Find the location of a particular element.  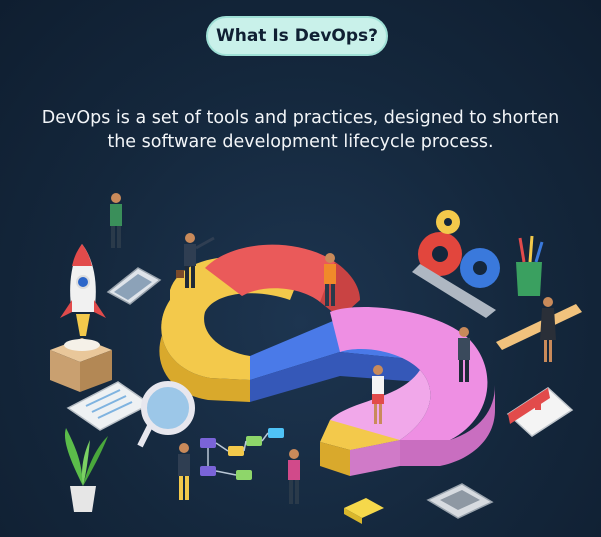

pencil-cup-icon is located at coordinates (530, 265).